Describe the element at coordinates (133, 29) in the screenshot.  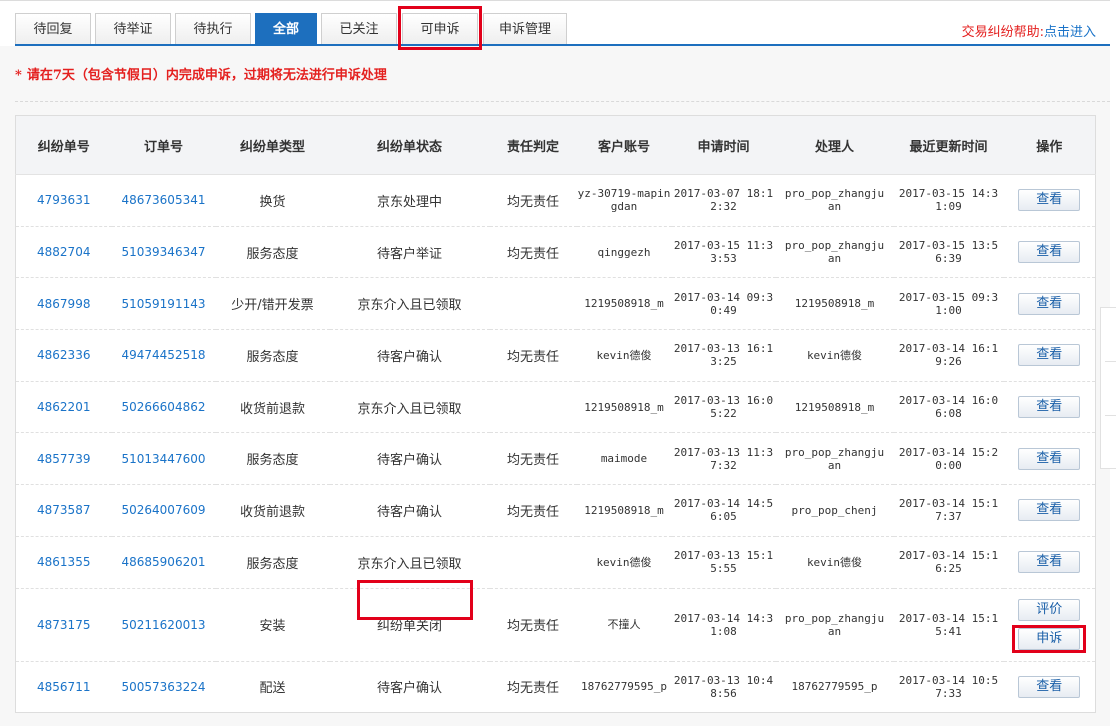
I see `tab-pending-evidence: 待举证` at that location.